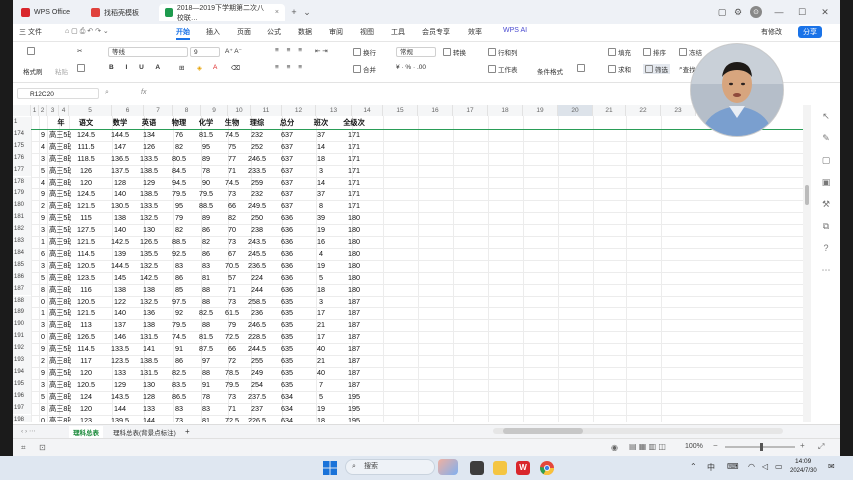 The height and width of the screenshot is (480, 853). What do you see at coordinates (206, 266) in the screenshot?
I see `table-cell: 83` at bounding box center [206, 266].